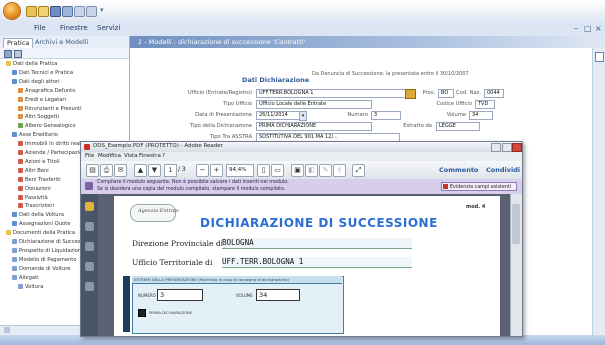 The width and height of the screenshot is (605, 345). What do you see at coordinates (120, 170) in the screenshot?
I see `email-icon: ✉` at bounding box center [120, 170].